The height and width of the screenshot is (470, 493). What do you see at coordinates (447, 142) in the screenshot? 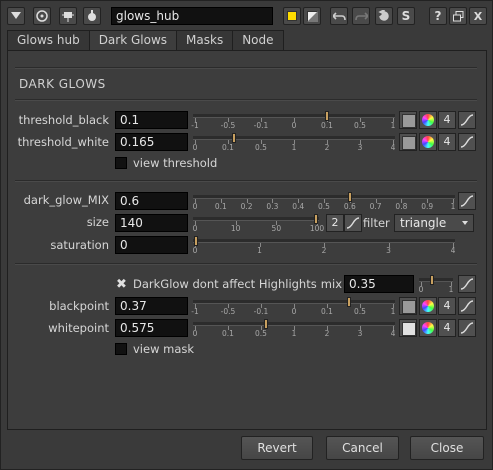
I see `threshold-white-channels: 4` at bounding box center [447, 142].